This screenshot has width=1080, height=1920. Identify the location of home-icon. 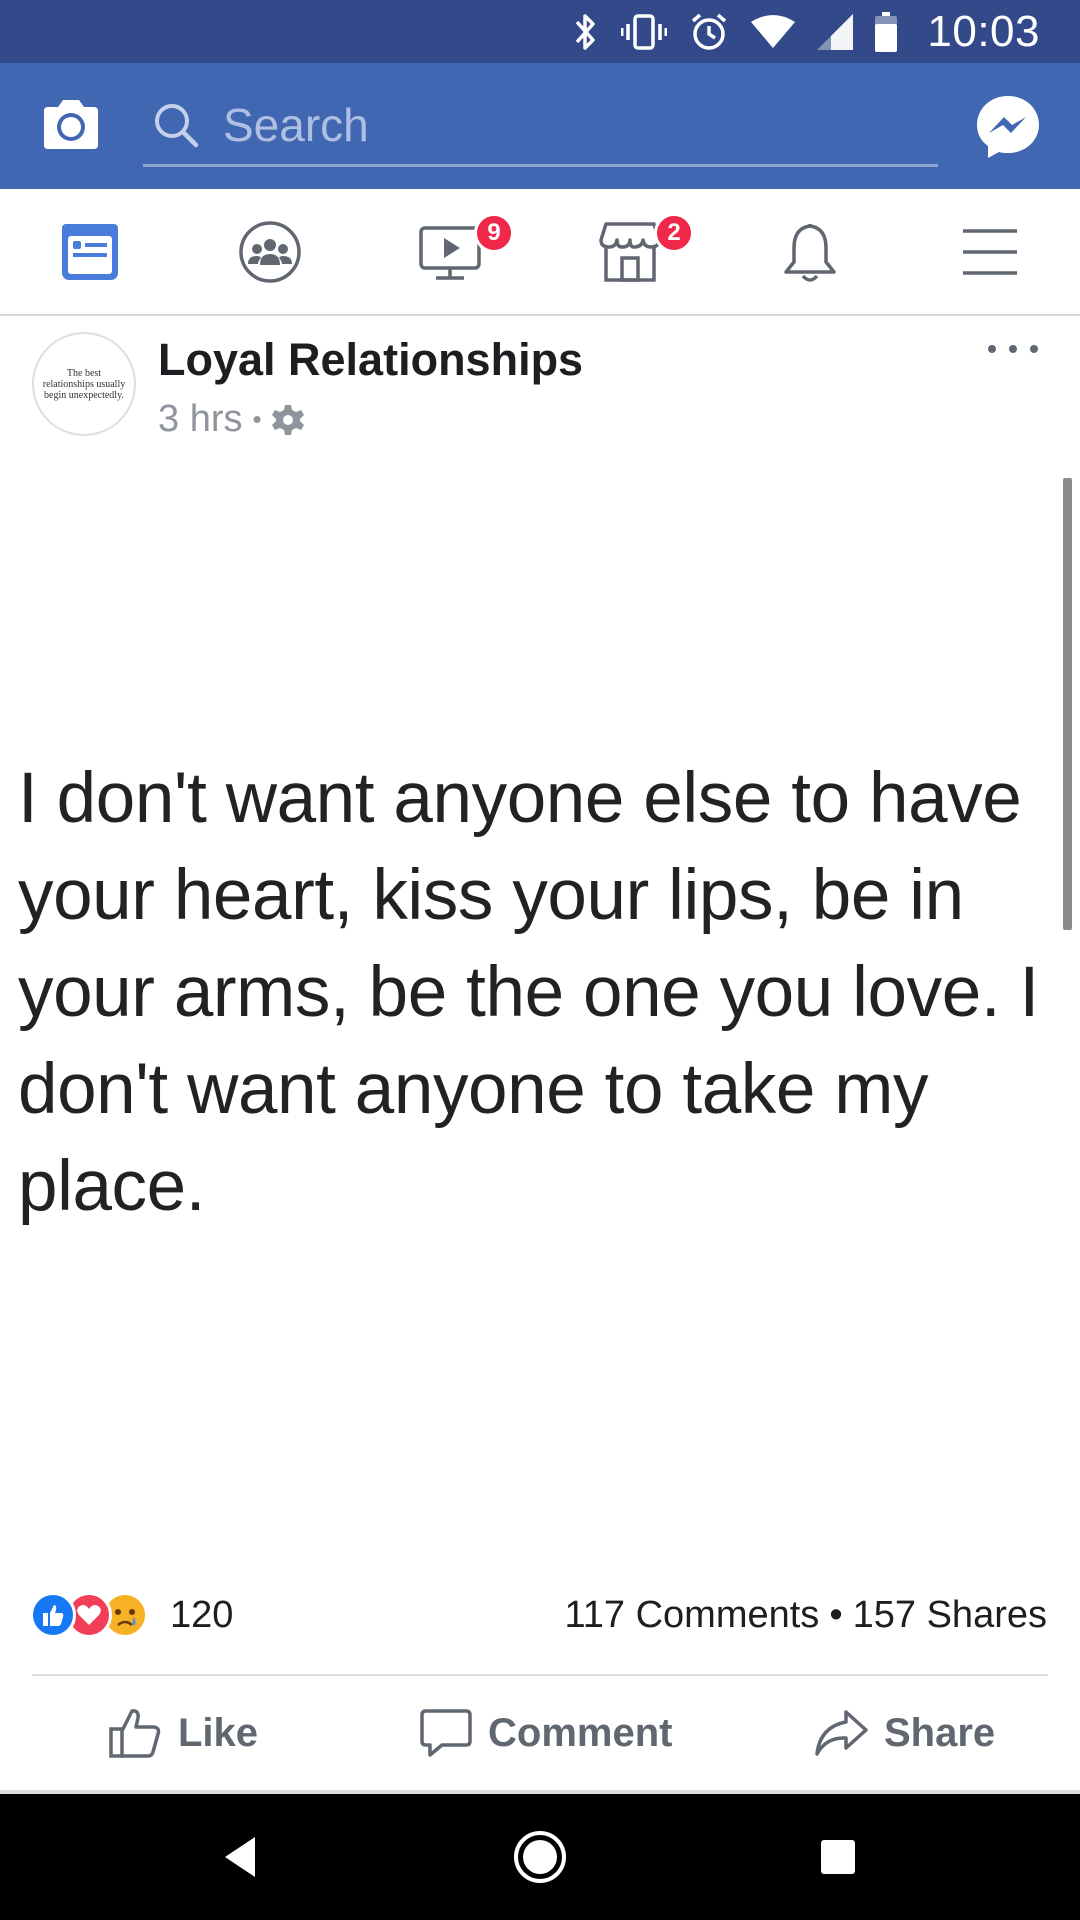
(540, 1857).